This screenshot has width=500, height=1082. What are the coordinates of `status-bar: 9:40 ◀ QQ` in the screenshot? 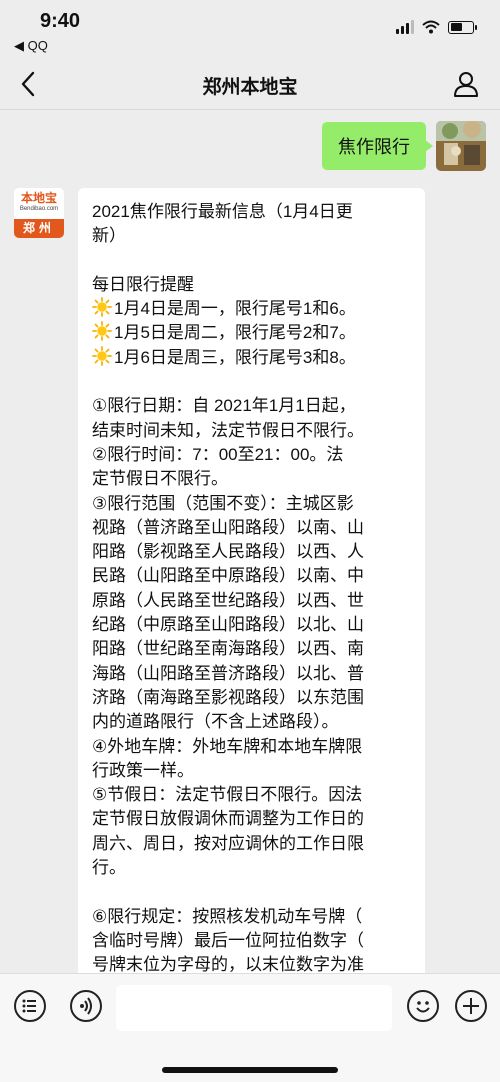 It's located at (250, 28).